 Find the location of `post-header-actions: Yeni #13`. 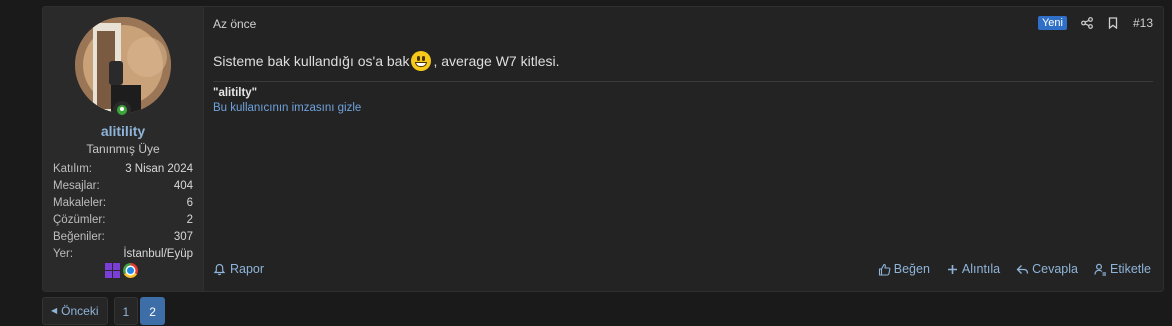

post-header-actions: Yeni #13 is located at coordinates (1095, 23).